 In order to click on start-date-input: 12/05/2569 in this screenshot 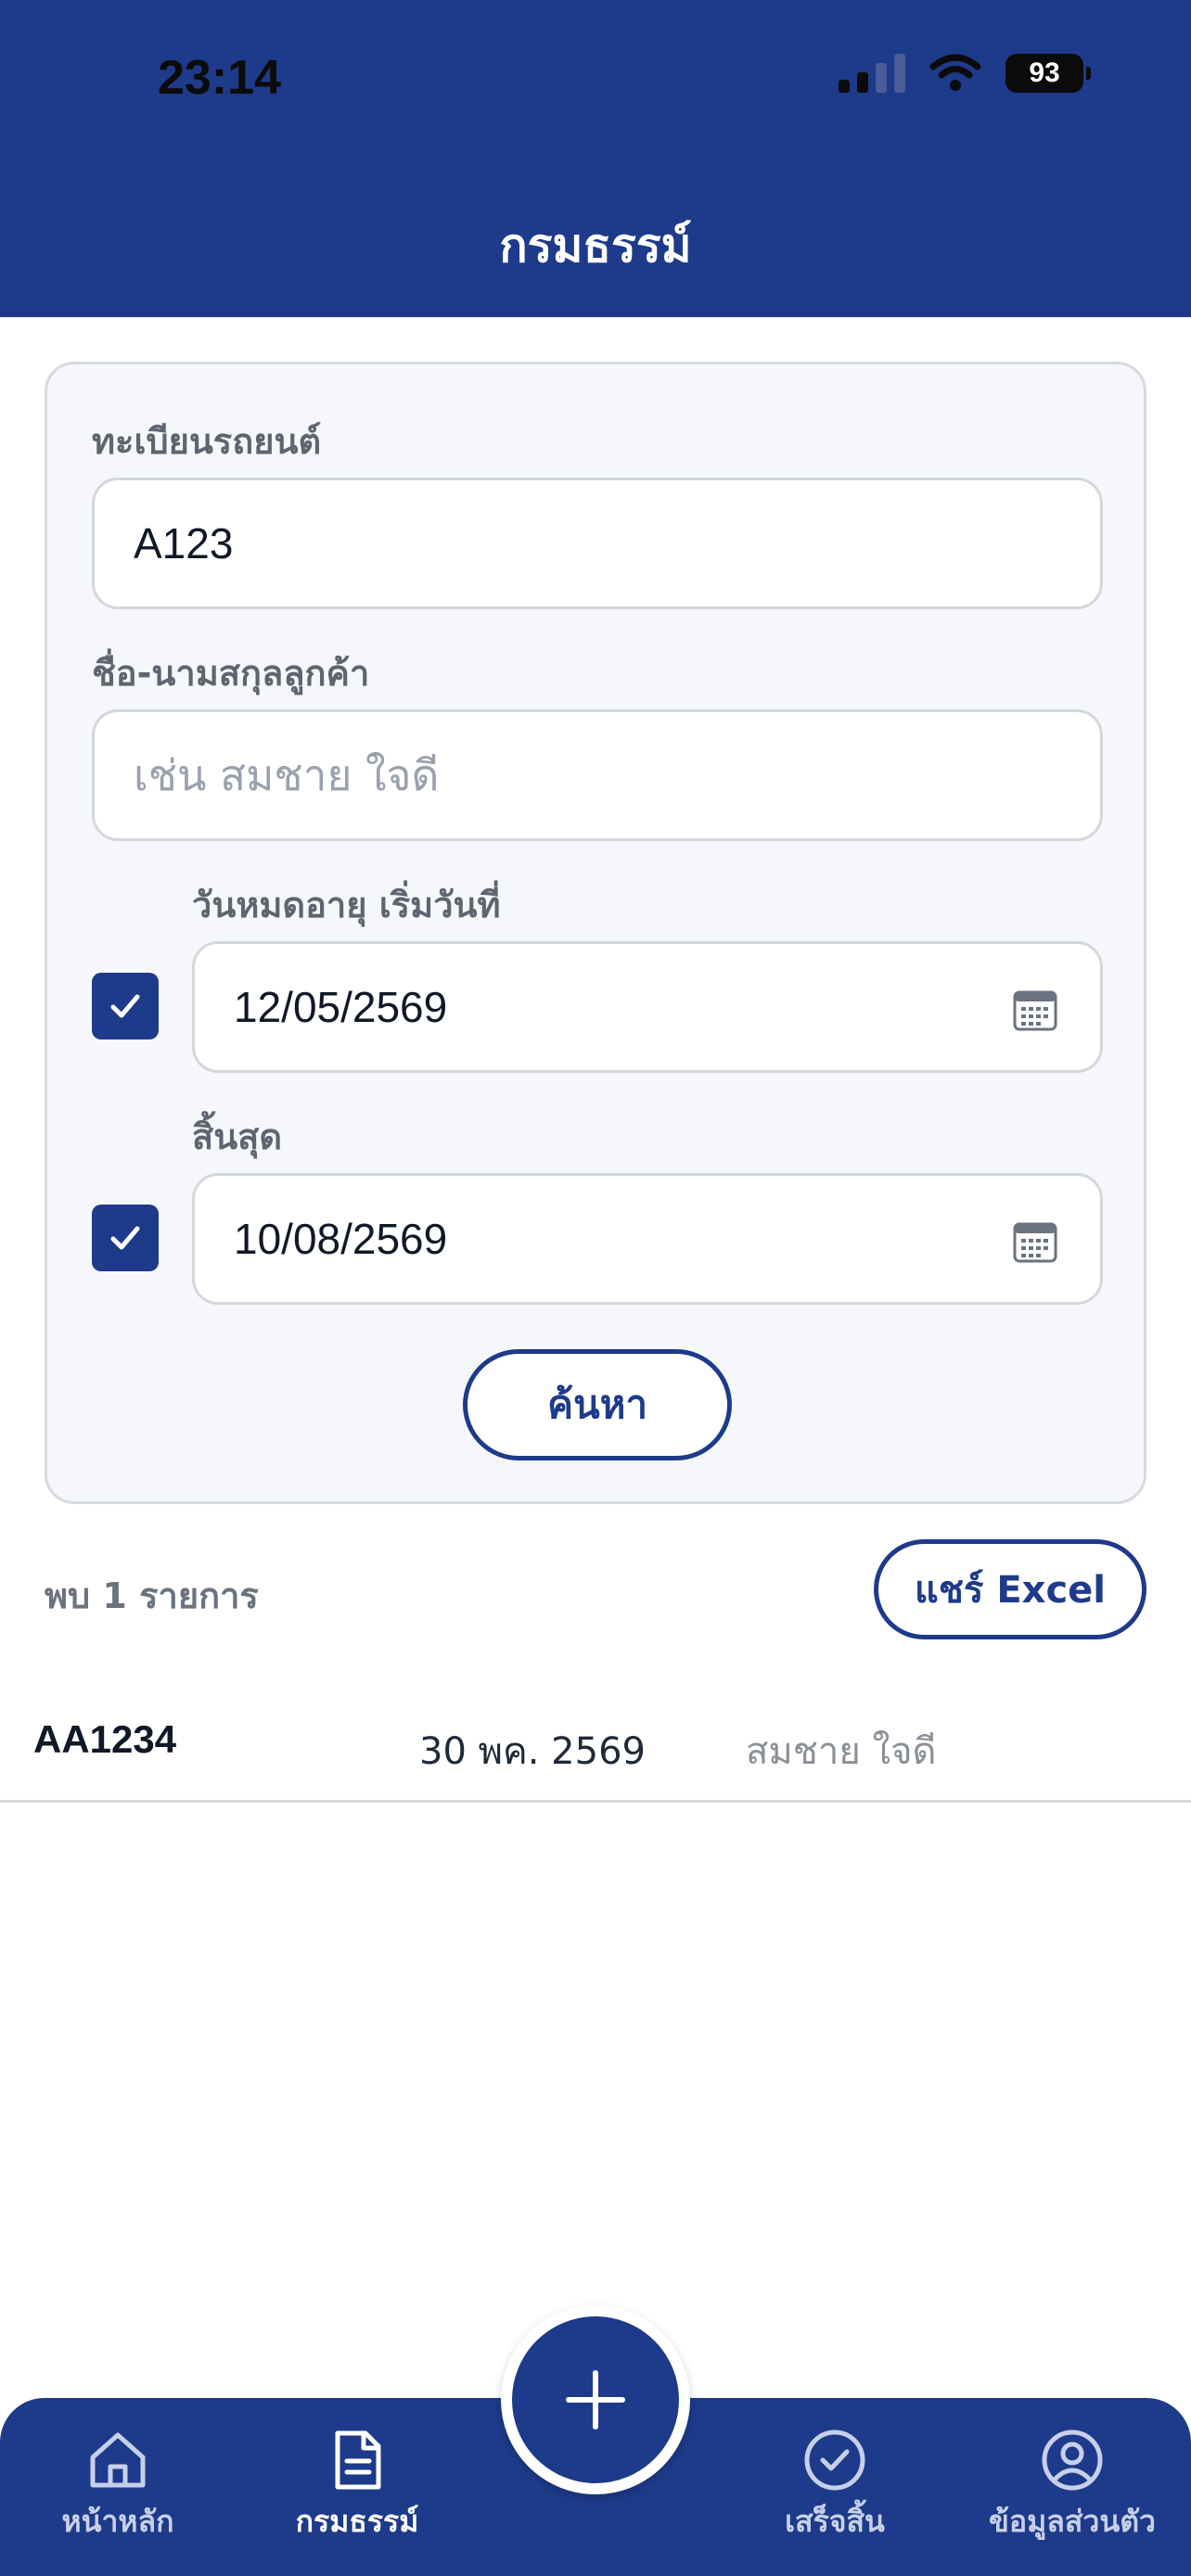, I will do `click(647, 1007)`.